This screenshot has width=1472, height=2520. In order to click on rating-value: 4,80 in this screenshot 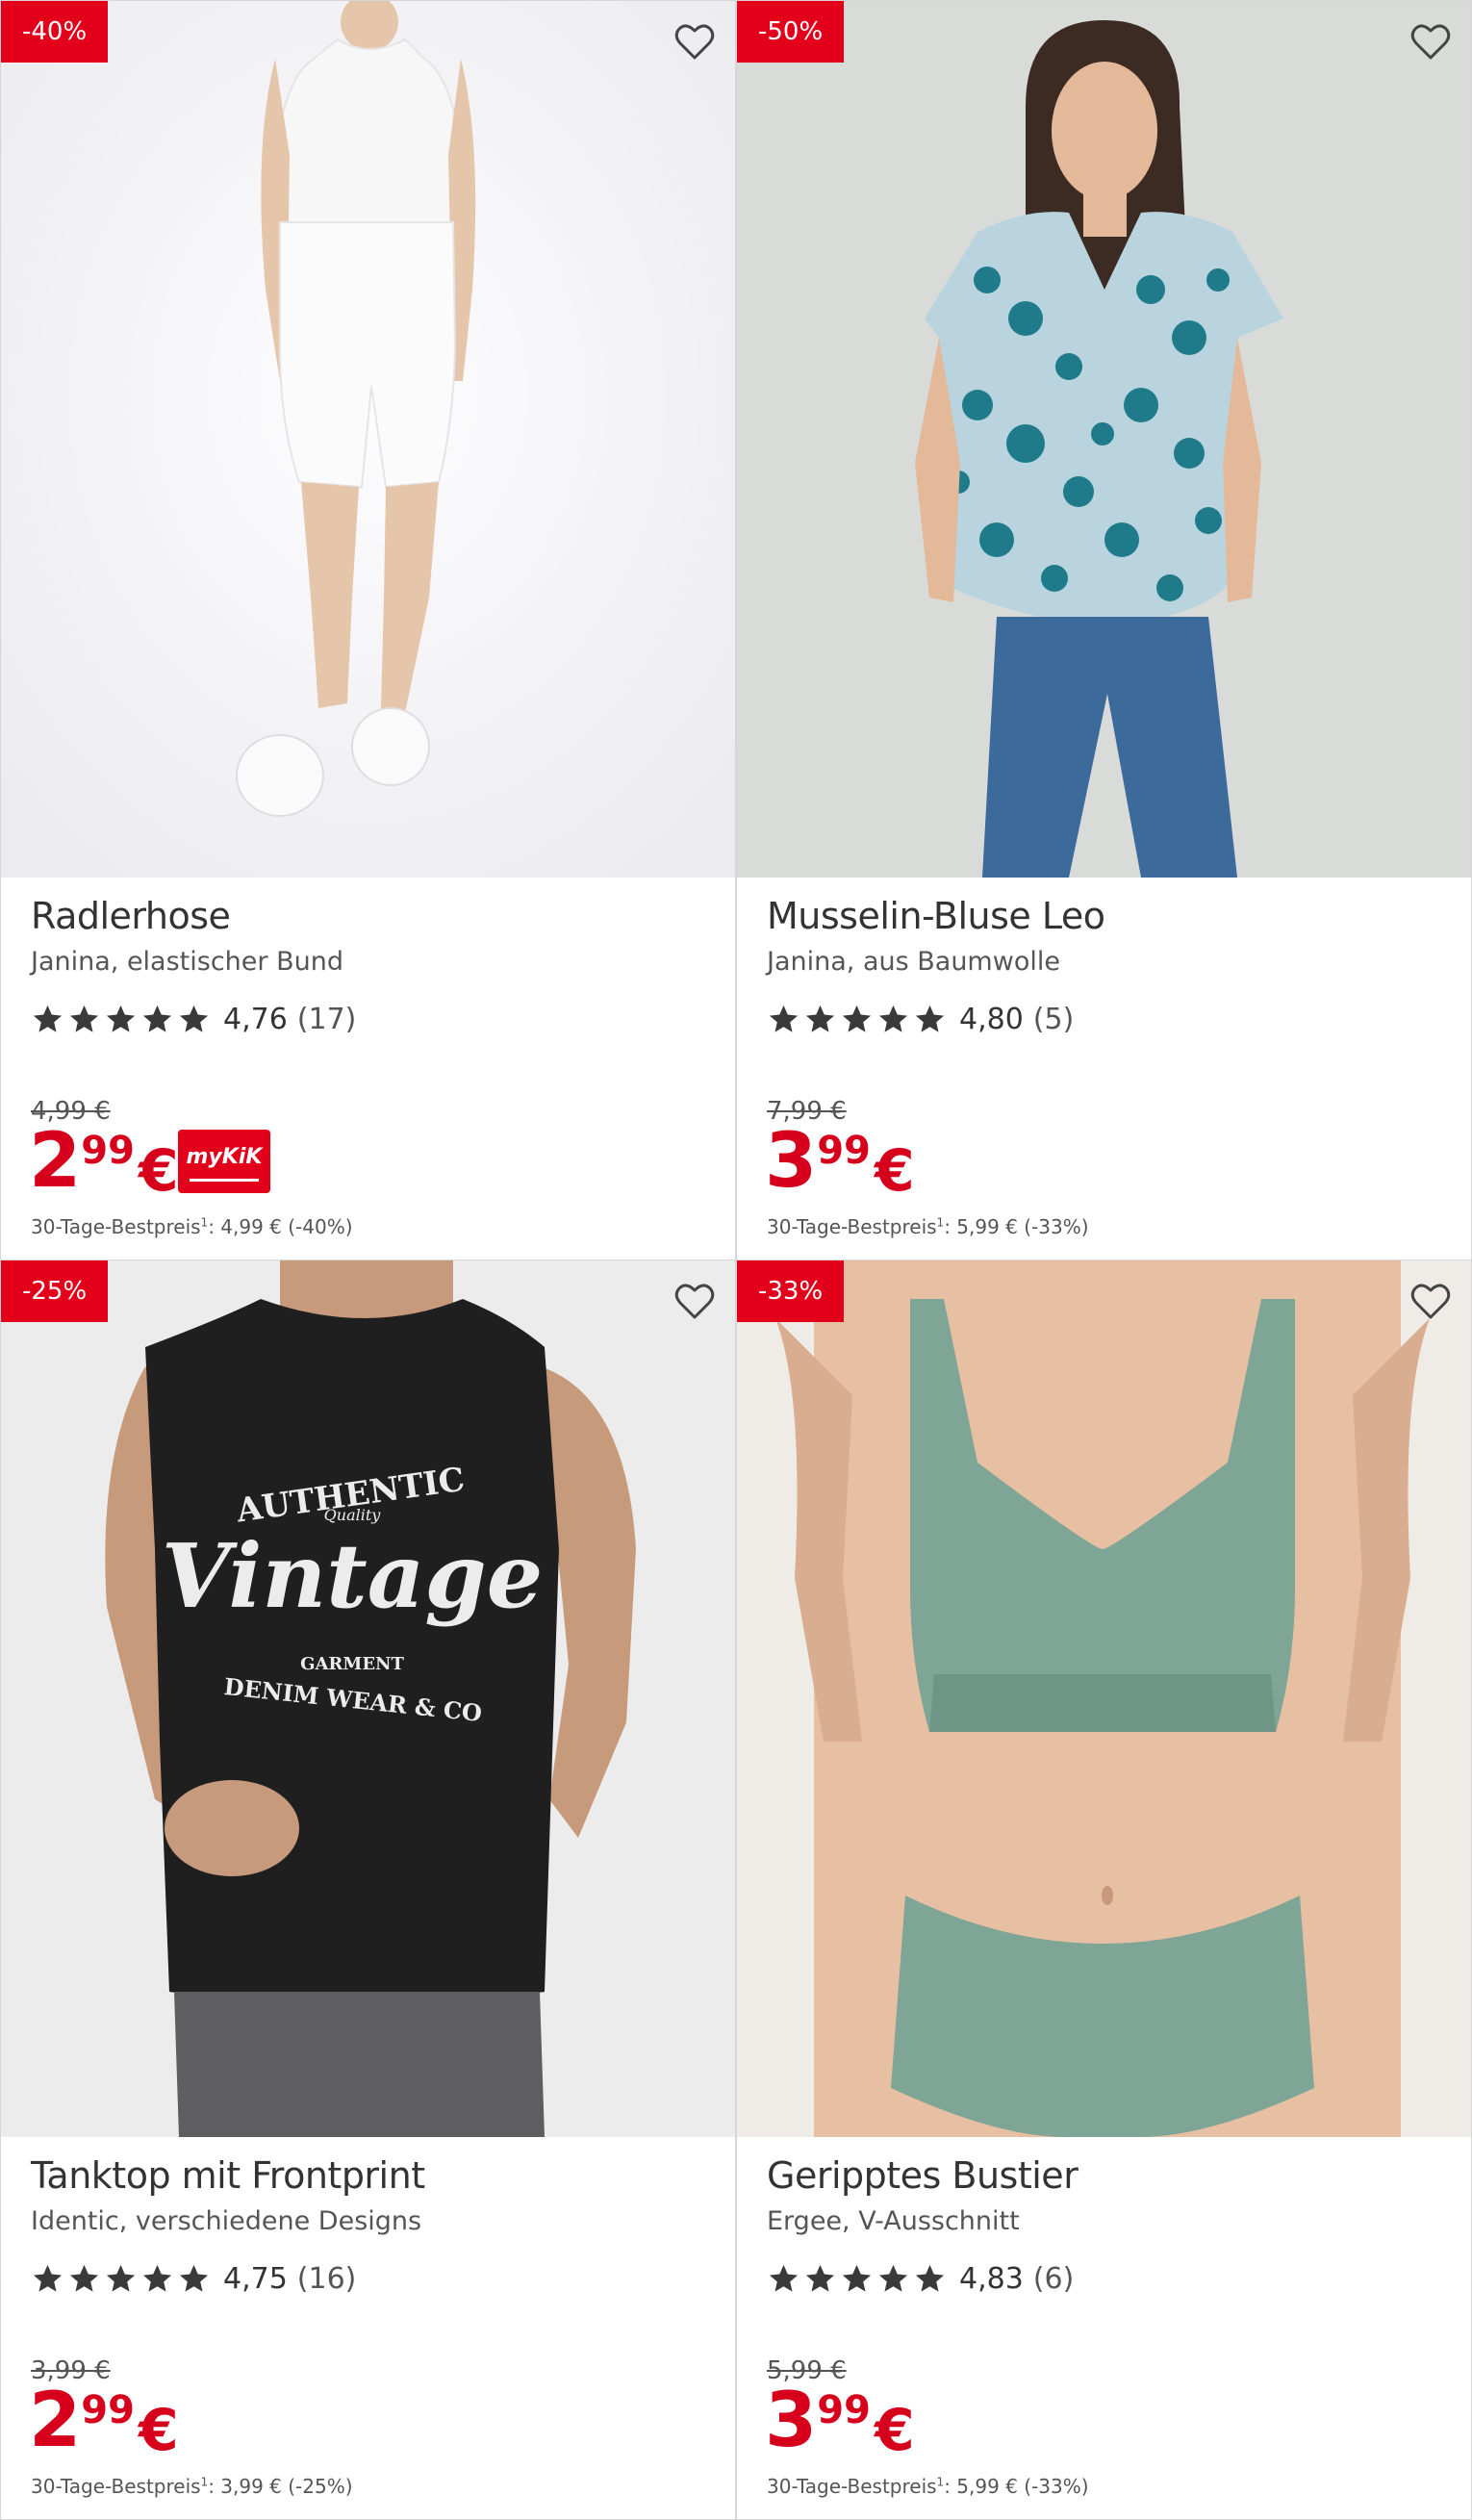, I will do `click(991, 1019)`.